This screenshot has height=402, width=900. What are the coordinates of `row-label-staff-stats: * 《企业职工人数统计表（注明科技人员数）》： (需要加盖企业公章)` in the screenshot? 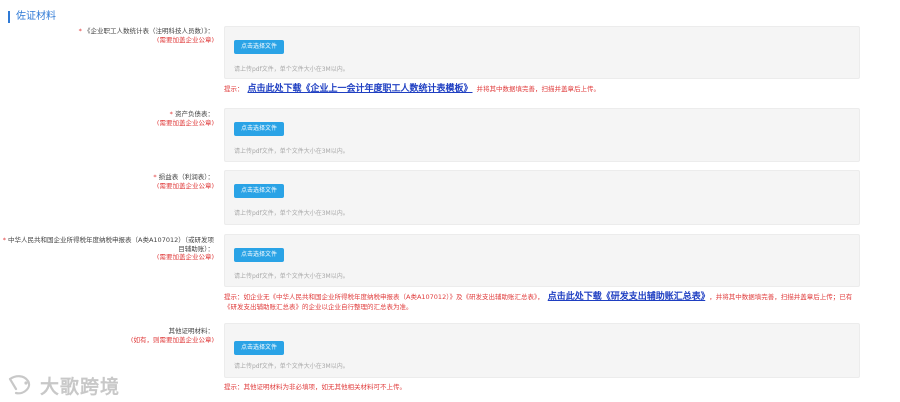 It's located at (146, 35).